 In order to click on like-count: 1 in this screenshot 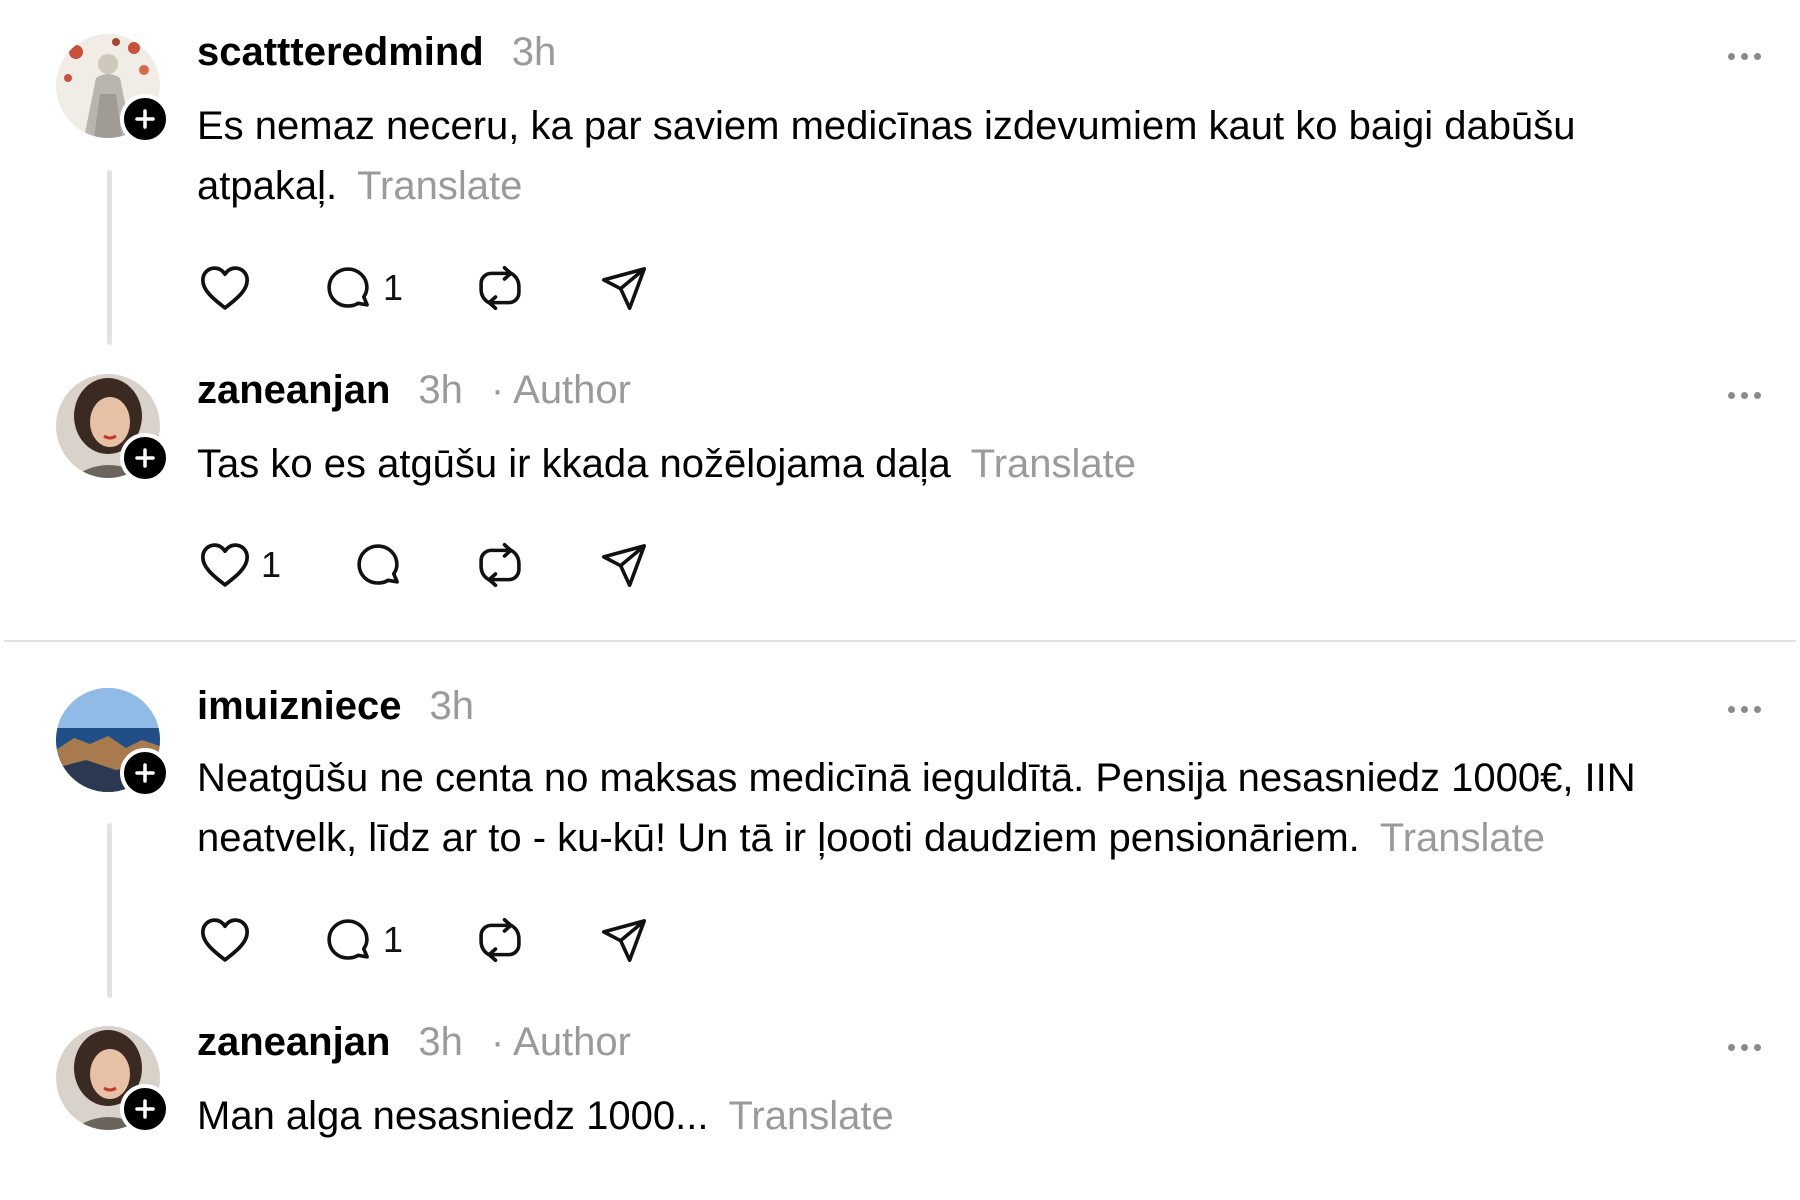, I will do `click(271, 564)`.